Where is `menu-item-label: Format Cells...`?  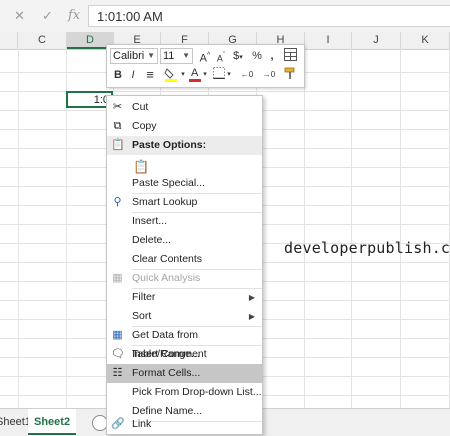 menu-item-label: Format Cells... is located at coordinates (166, 373).